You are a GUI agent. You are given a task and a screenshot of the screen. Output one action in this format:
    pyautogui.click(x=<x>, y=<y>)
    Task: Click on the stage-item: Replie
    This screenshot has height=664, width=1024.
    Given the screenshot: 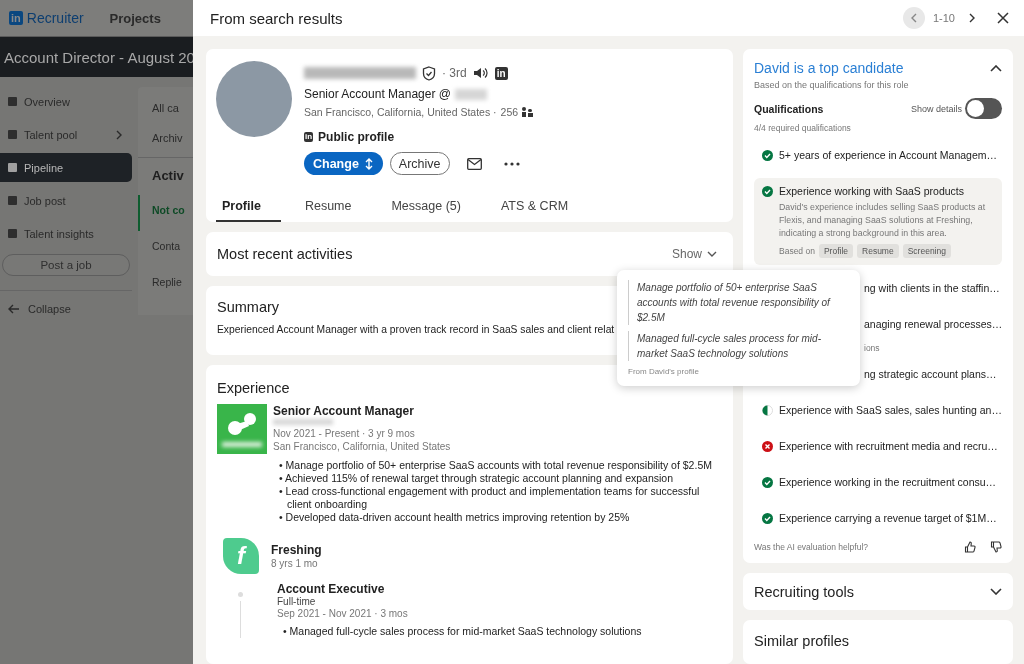 What is the action you would take?
    pyautogui.click(x=165, y=285)
    